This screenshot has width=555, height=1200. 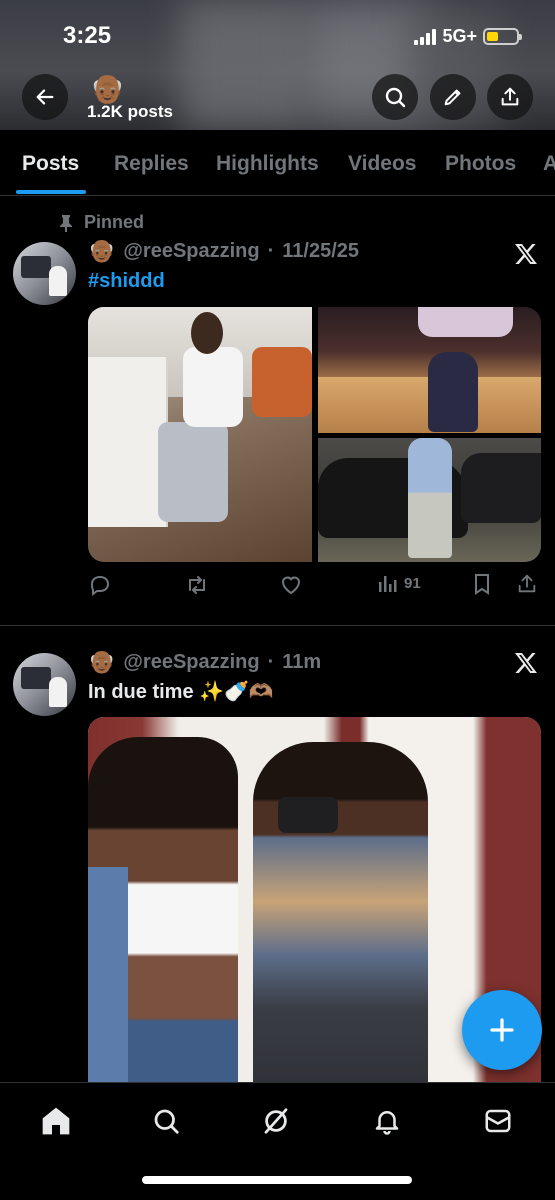 I want to click on pencil-icon, so click(x=452, y=97).